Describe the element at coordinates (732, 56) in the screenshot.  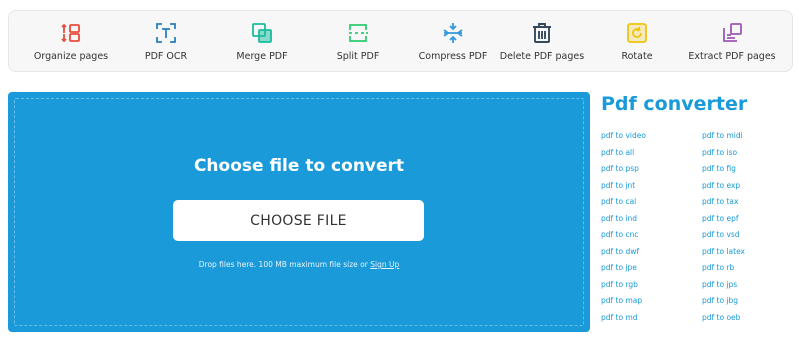
I see `tool-extract-pdf-pages-label: Extract PDF pages` at that location.